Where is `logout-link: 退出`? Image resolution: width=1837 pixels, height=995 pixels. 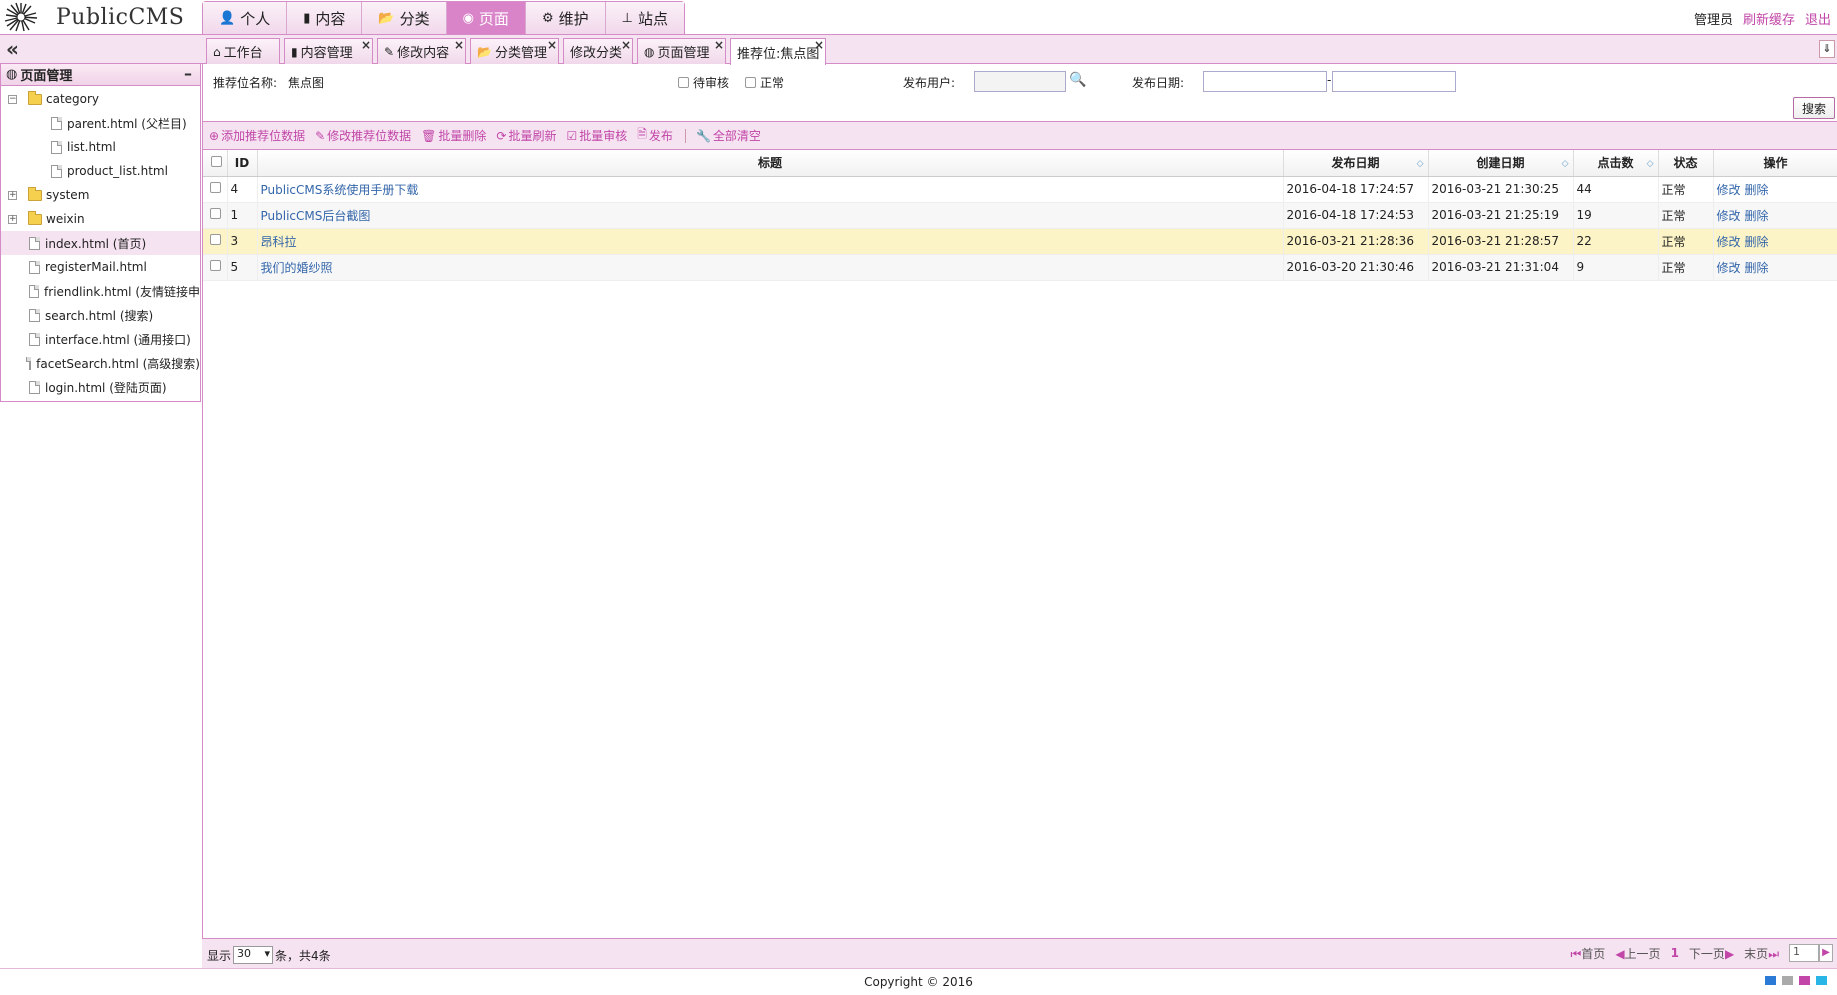
logout-link: 退出 is located at coordinates (1818, 18).